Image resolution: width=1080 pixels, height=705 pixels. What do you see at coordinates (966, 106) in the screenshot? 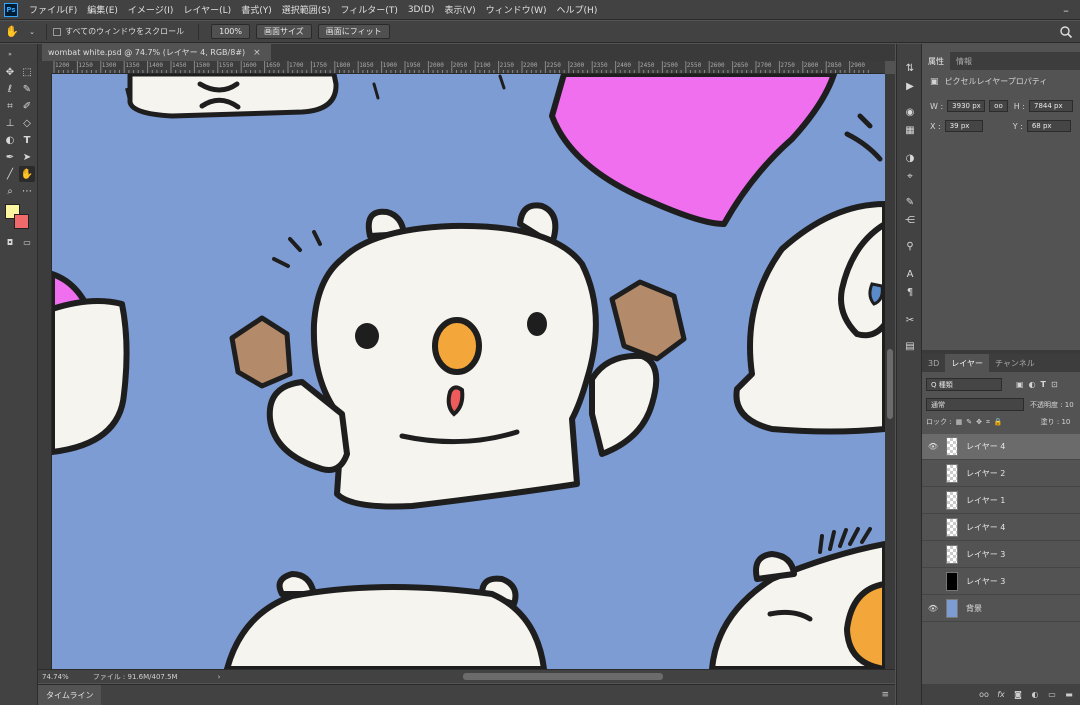
I see `width-field: 3930 px` at bounding box center [966, 106].